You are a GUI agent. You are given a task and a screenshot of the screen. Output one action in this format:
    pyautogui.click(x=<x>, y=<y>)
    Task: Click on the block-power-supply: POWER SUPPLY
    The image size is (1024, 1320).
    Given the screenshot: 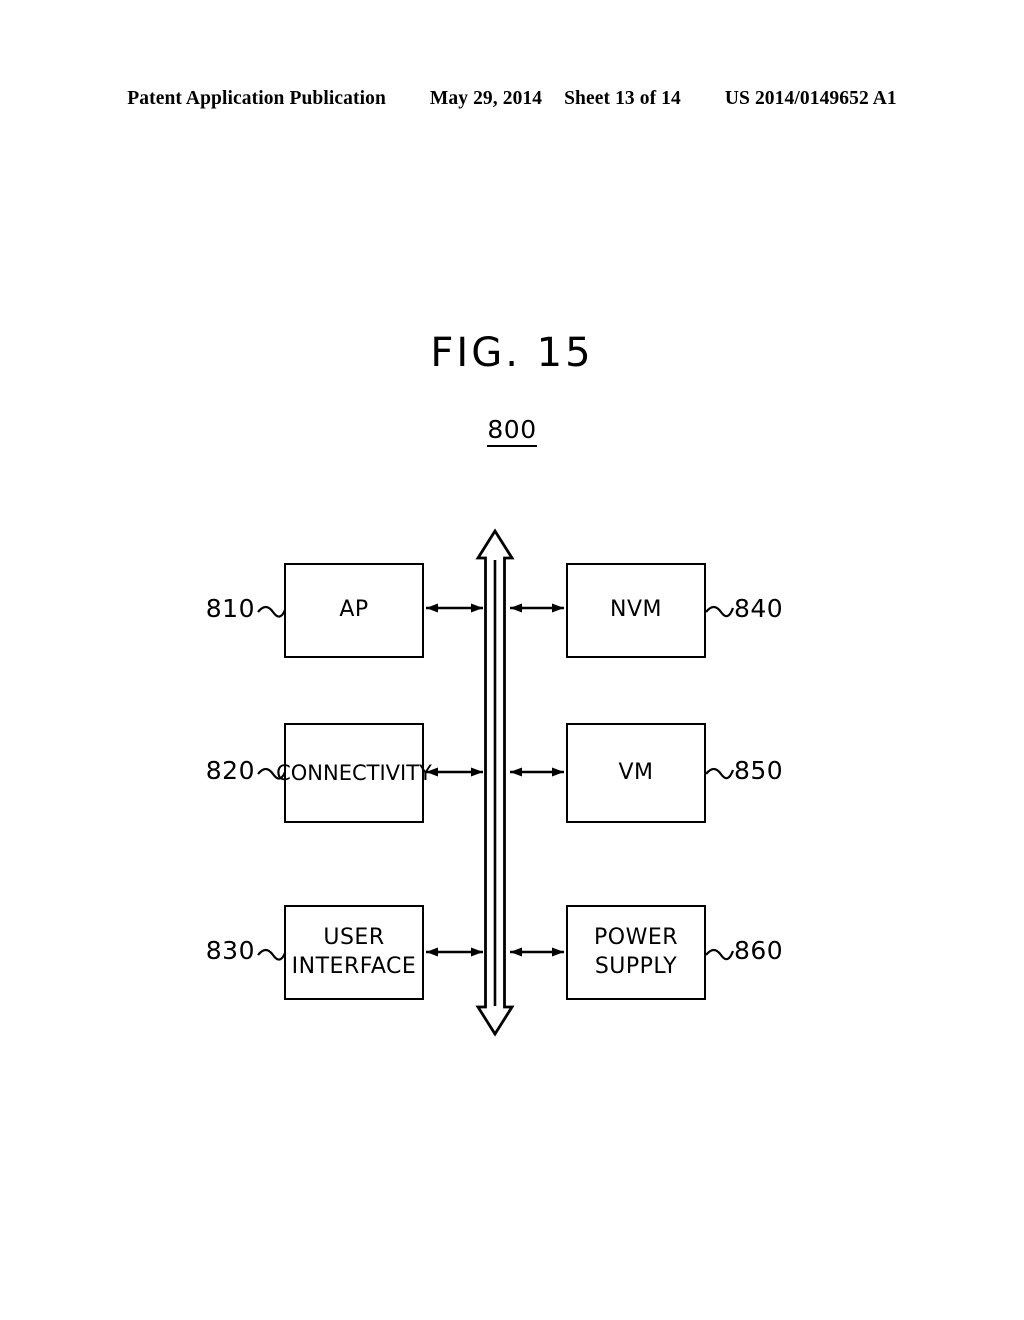 What is the action you would take?
    pyautogui.click(x=636, y=952)
    